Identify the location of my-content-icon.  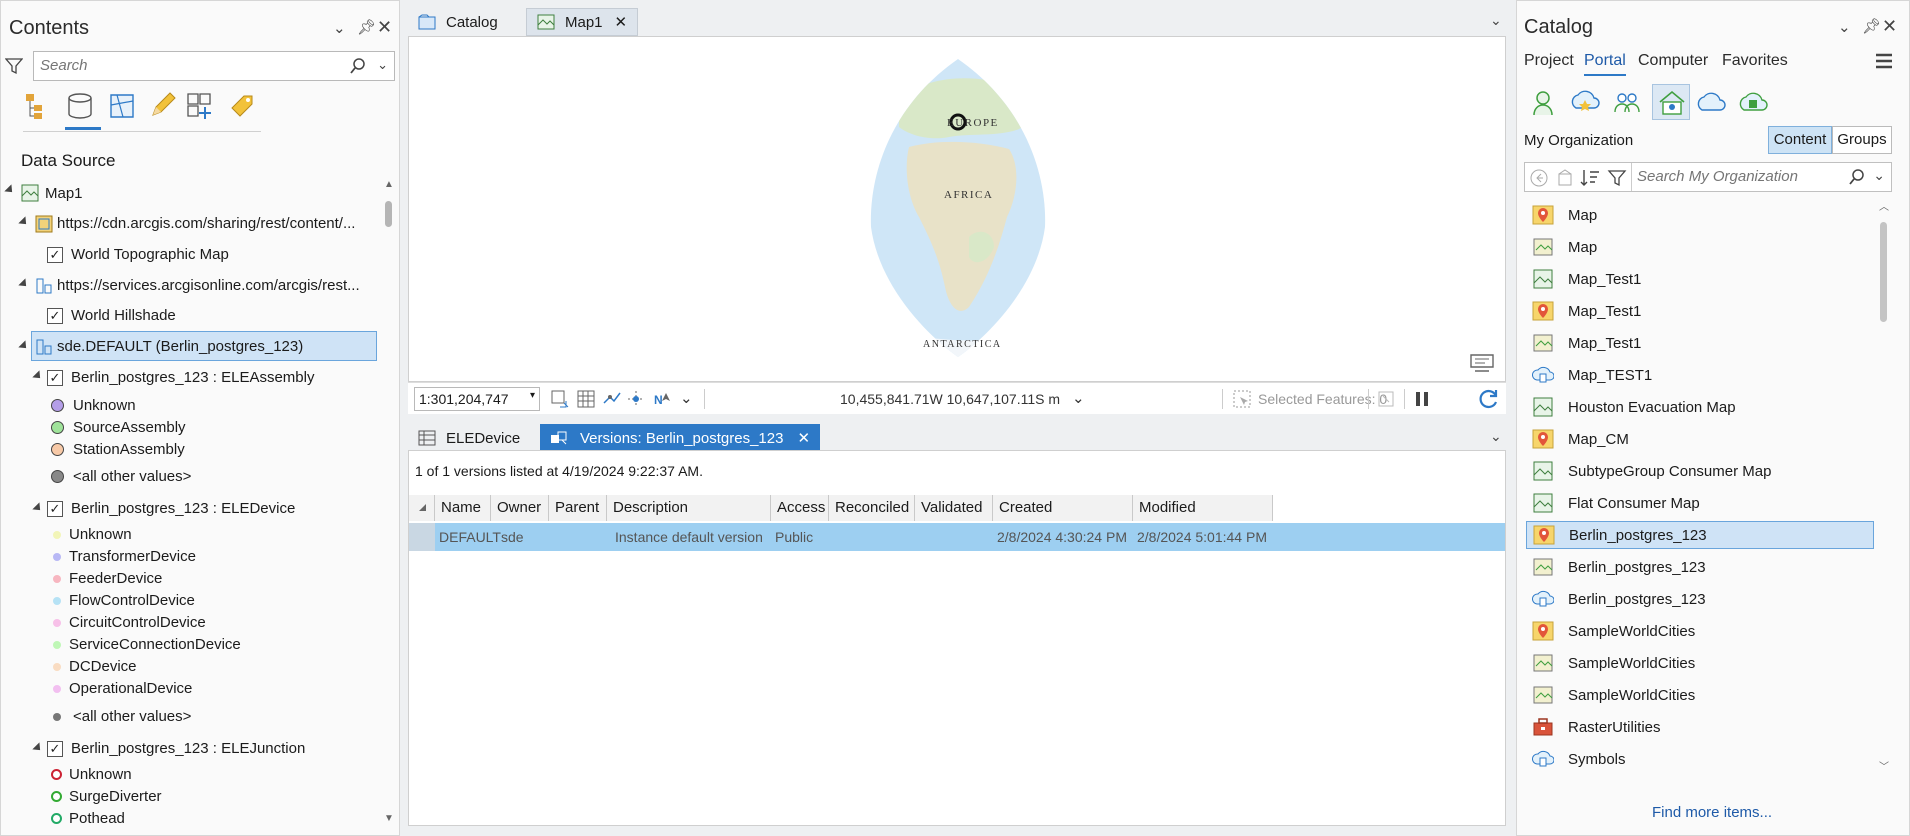
(1543, 103).